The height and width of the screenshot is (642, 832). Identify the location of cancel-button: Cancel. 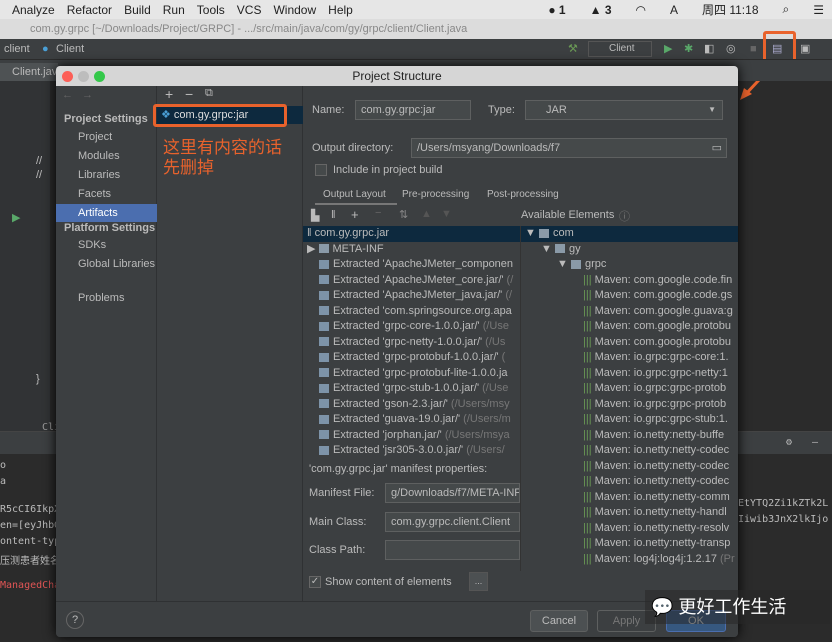
(559, 621).